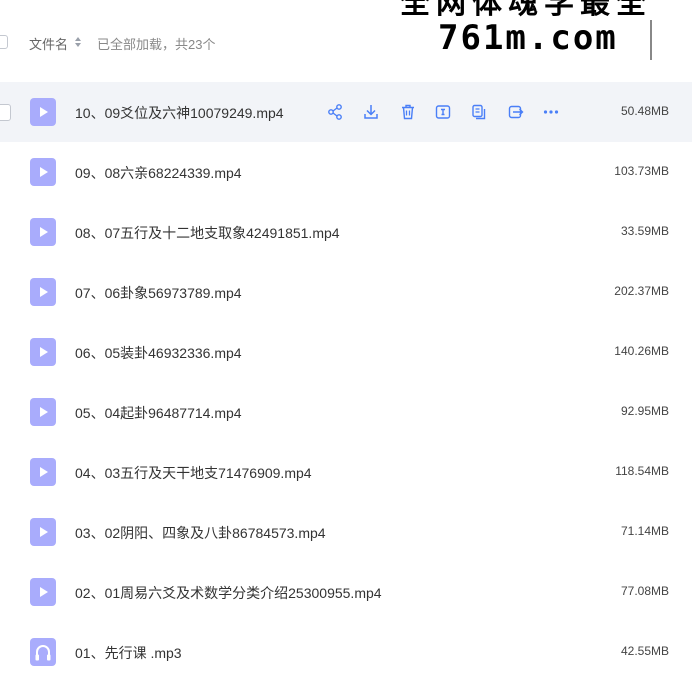  Describe the element at coordinates (193, 473) in the screenshot. I see `file-name: 04、03五行及天干地支71476909.mp4` at that location.